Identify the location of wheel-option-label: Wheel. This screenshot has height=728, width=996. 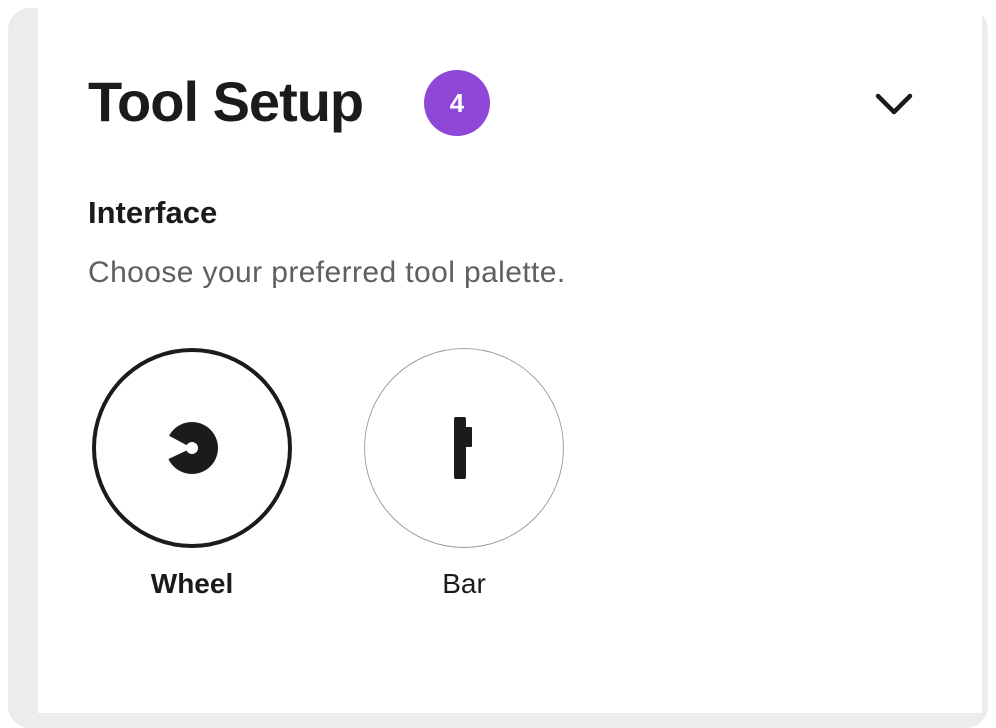
(192, 583).